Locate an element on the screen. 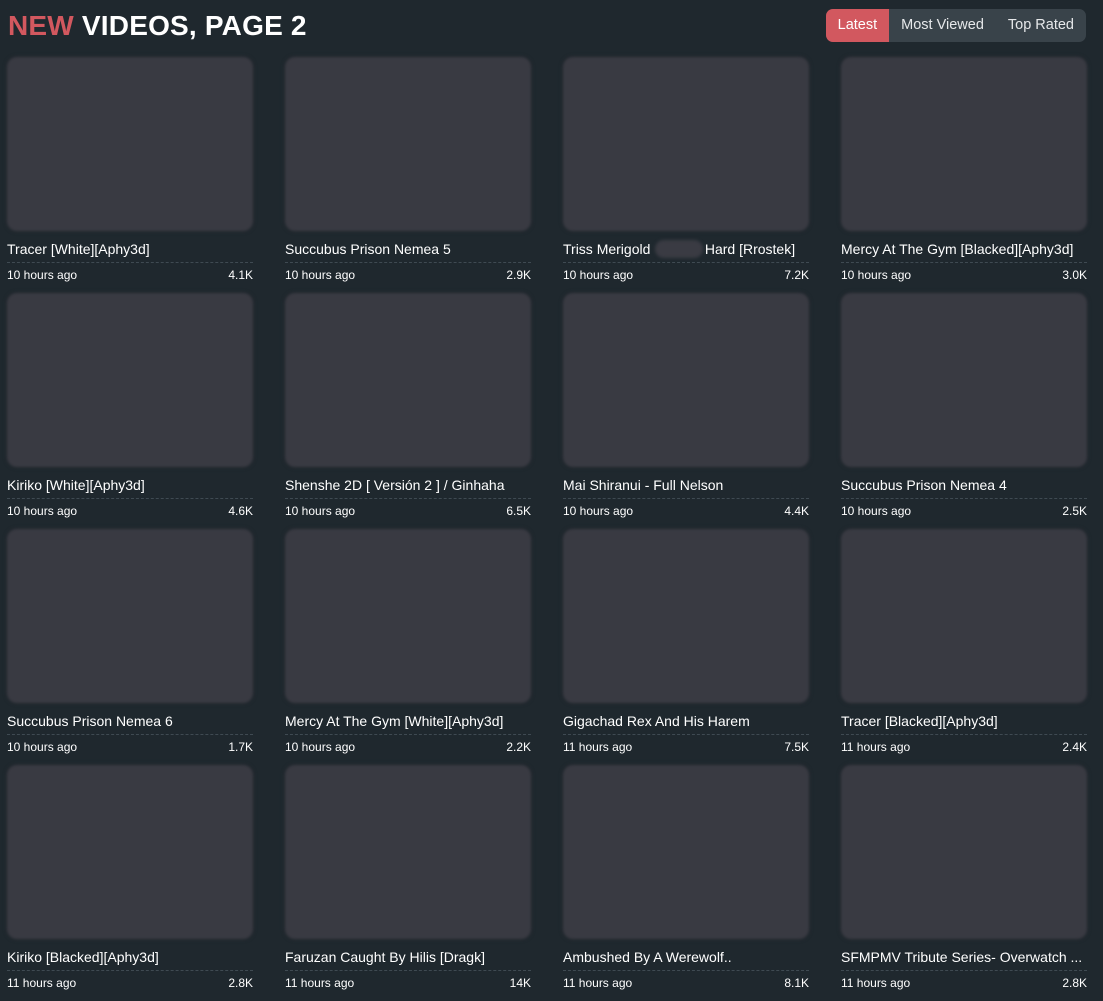 The height and width of the screenshot is (1001, 1103). video-card: Tracer [Blacked][Aphy3d] 11 hours ago 2.4K is located at coordinates (964, 644).